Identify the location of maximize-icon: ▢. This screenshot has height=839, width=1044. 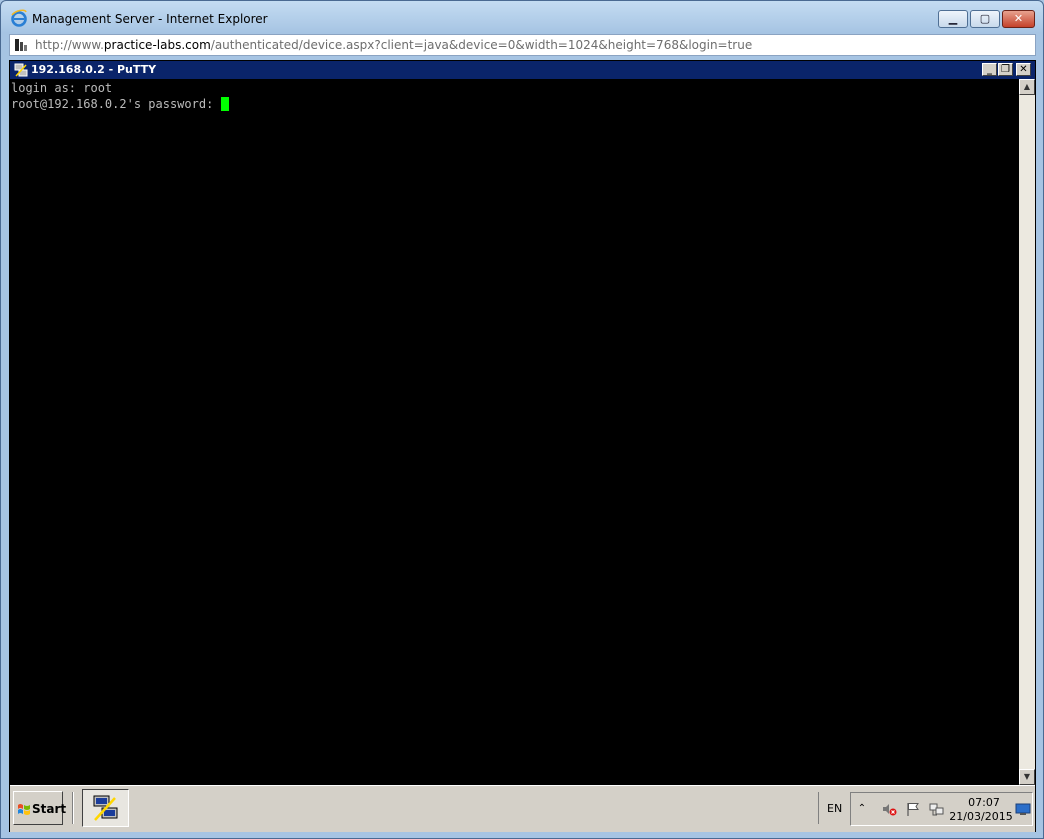
(985, 18).